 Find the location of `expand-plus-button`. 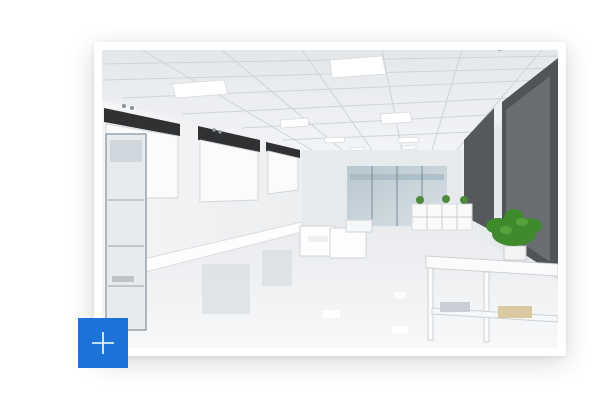

expand-plus-button is located at coordinates (103, 343).